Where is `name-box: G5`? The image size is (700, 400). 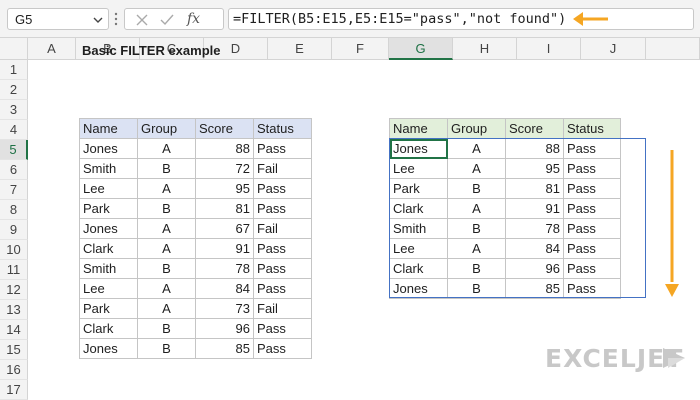
name-box: G5 is located at coordinates (58, 19).